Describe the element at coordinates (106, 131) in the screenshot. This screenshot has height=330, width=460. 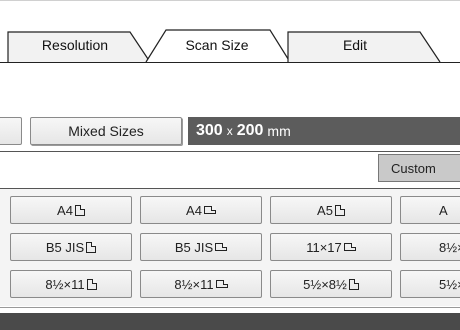
I see `mixed-sizes-button: Mixed Sizes` at that location.